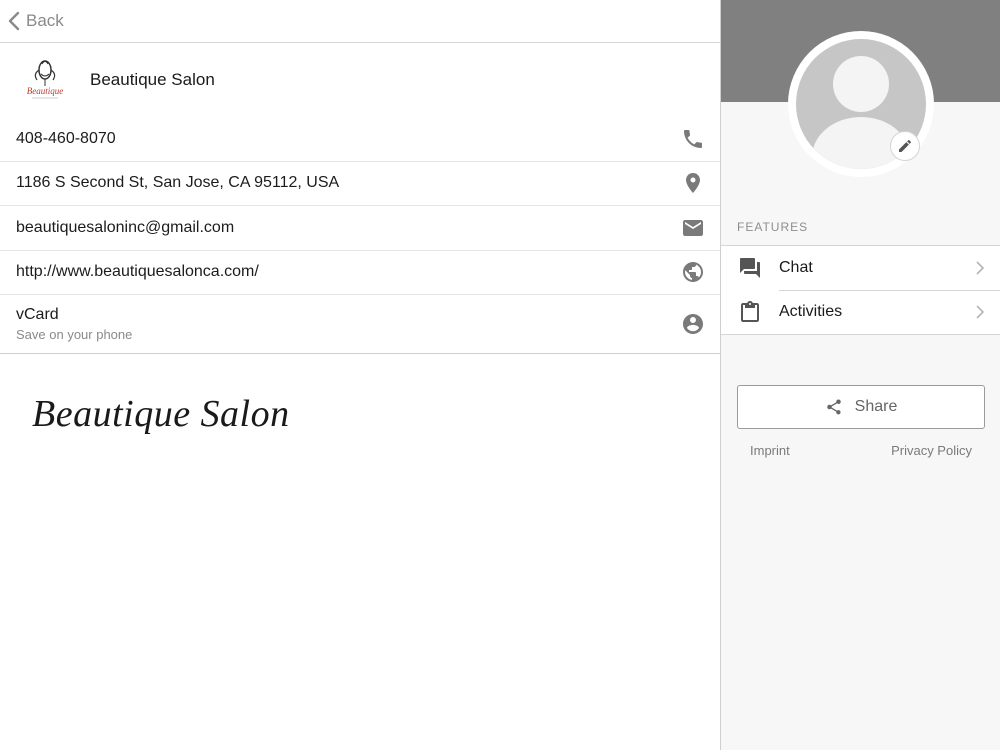 The height and width of the screenshot is (750, 1000). I want to click on chat-icon, so click(750, 268).